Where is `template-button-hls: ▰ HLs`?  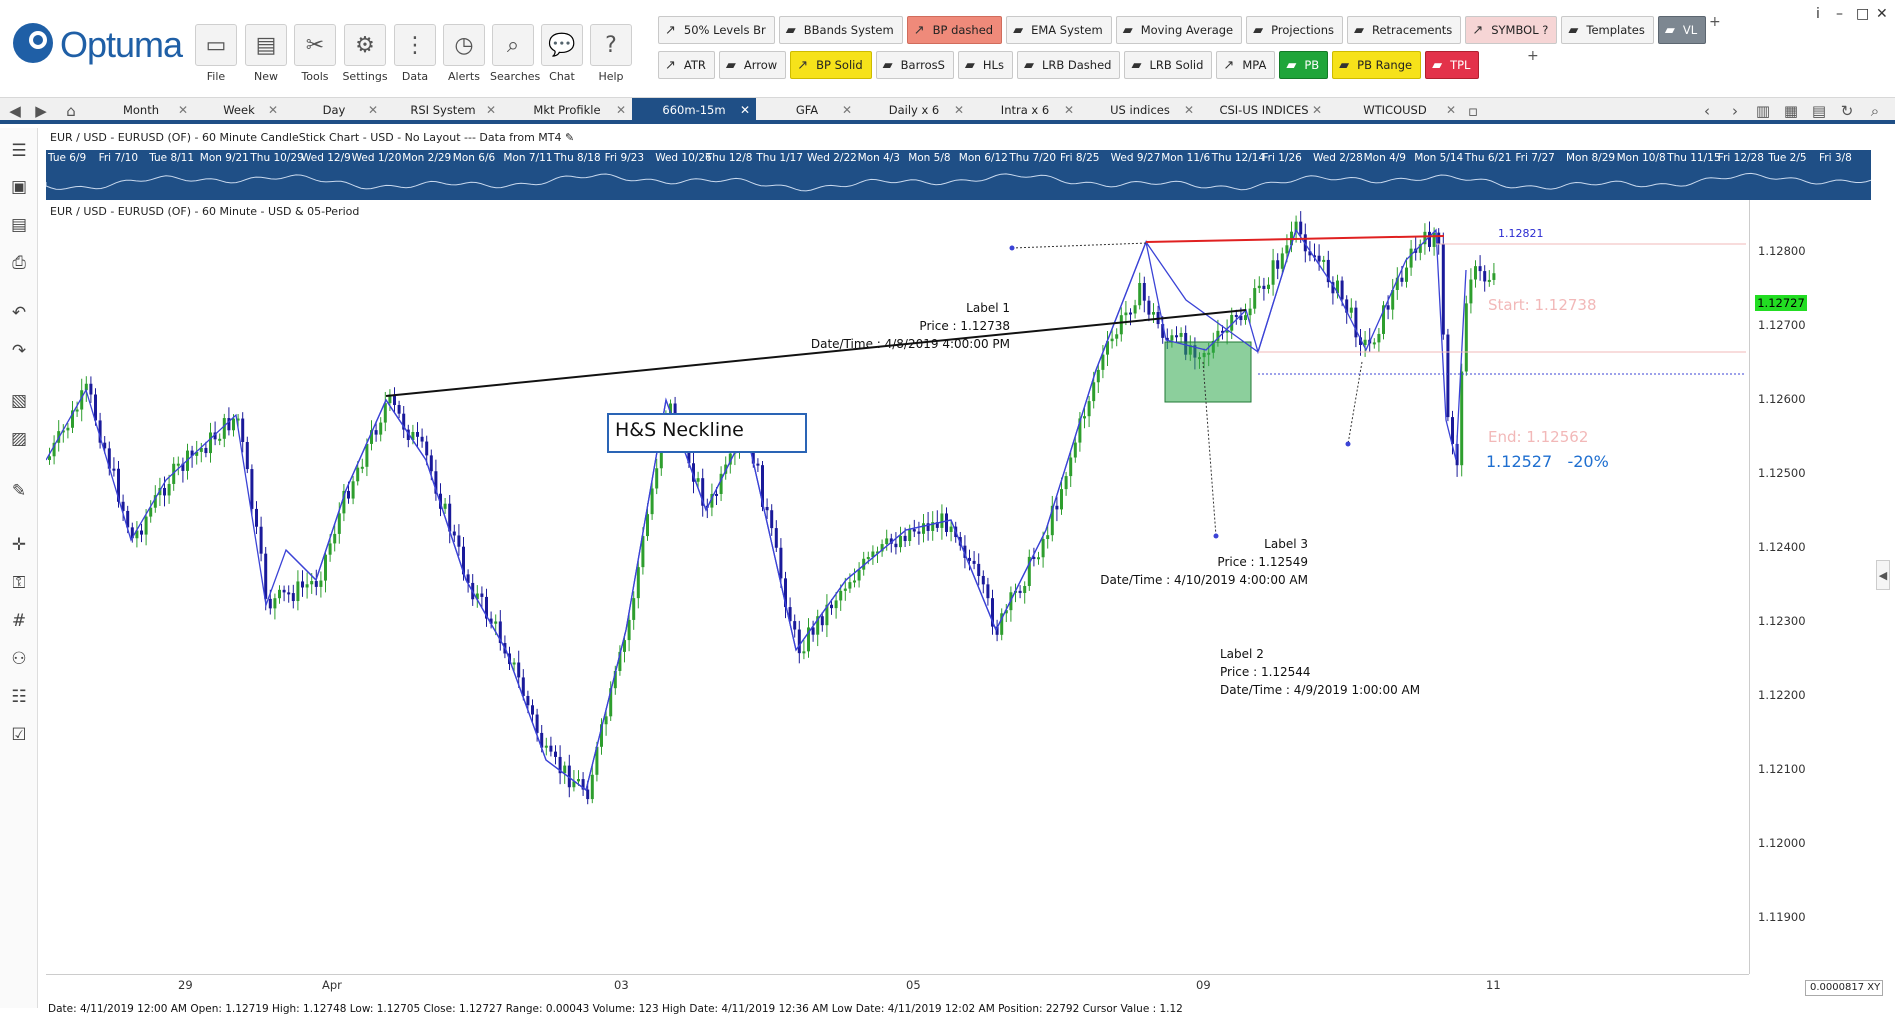 template-button-hls: ▰ HLs is located at coordinates (985, 65).